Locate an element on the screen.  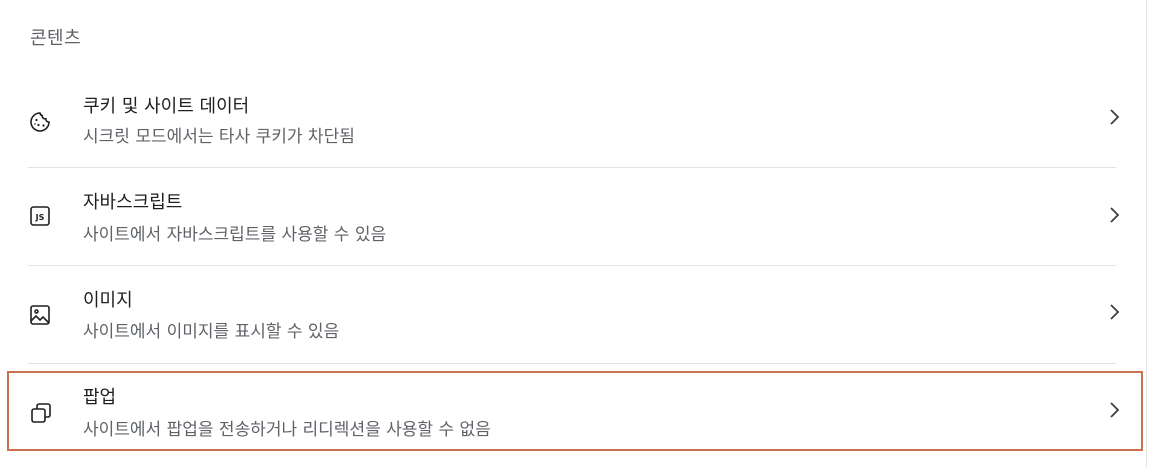
javascript-icon: JS is located at coordinates (40, 216).